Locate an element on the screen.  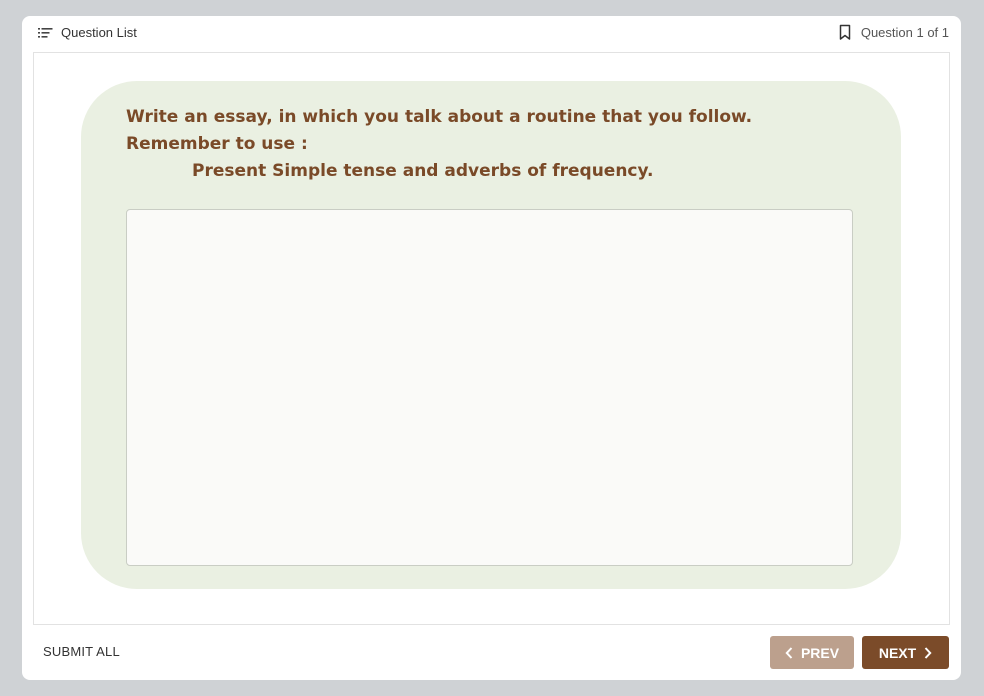
prev-button: PREV is located at coordinates (812, 652).